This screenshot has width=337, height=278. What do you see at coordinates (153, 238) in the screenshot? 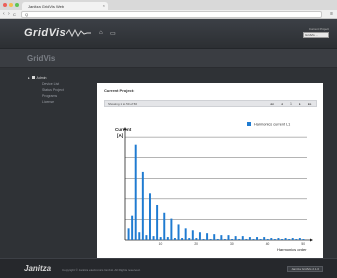
I see `bar-h8` at bounding box center [153, 238].